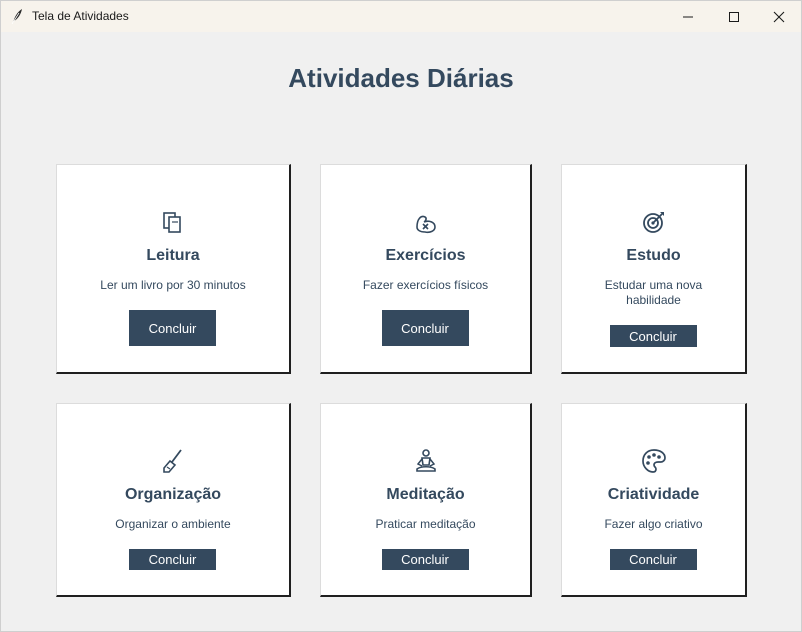 The width and height of the screenshot is (802, 632). What do you see at coordinates (653, 494) in the screenshot?
I see `card-title: Criatividade` at bounding box center [653, 494].